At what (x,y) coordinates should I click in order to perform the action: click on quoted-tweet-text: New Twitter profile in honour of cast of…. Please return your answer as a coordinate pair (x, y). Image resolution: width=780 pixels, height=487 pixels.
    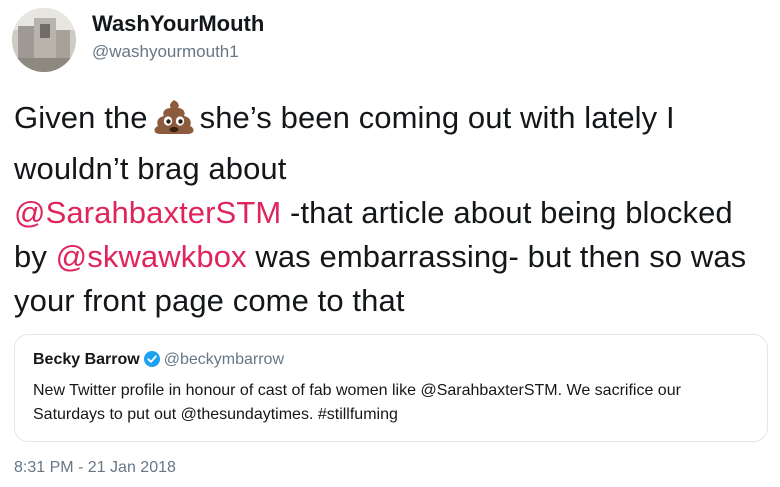
    Looking at the image, I should click on (357, 402).